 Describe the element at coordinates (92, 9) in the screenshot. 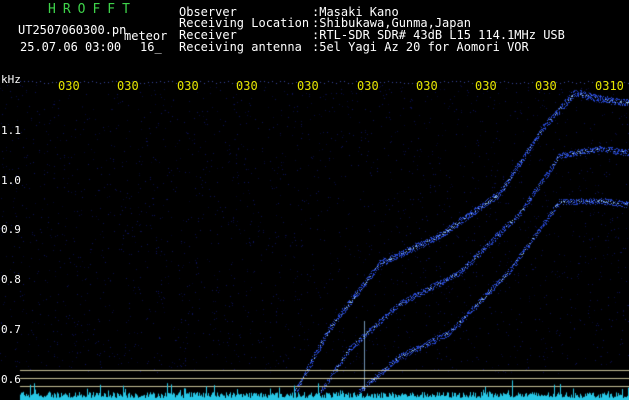

I see `hrofft-logo: HROFFT` at that location.